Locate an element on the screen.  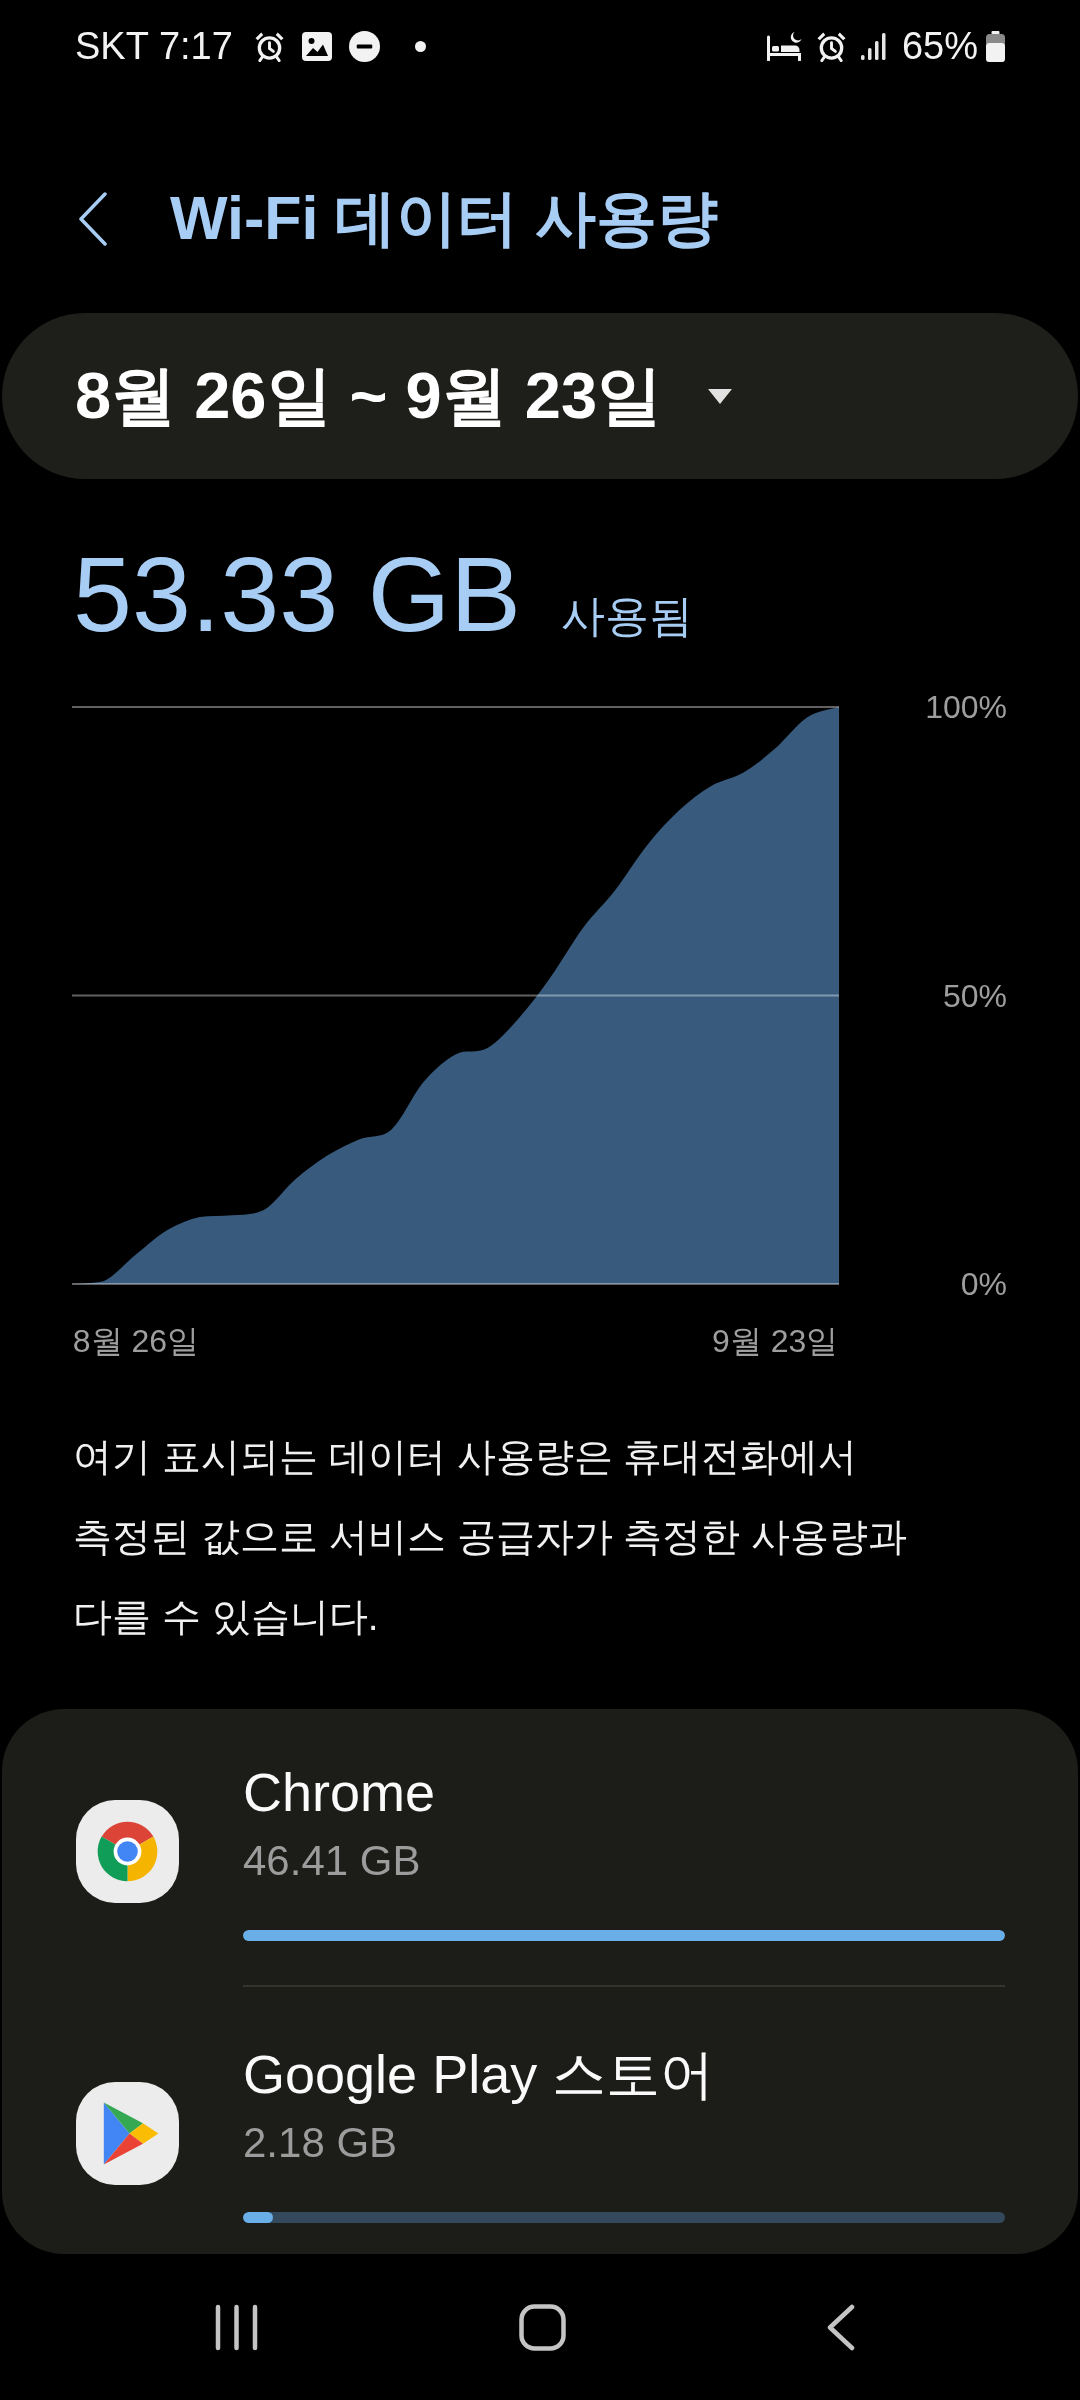
usage-note: 여기 표시되는 데이터 사용량은 휴대전화에서 측정된 값으로 서비스 공급자가 측정한 사용량과 다를 수 있습니다. is located at coordinates (491, 1537).